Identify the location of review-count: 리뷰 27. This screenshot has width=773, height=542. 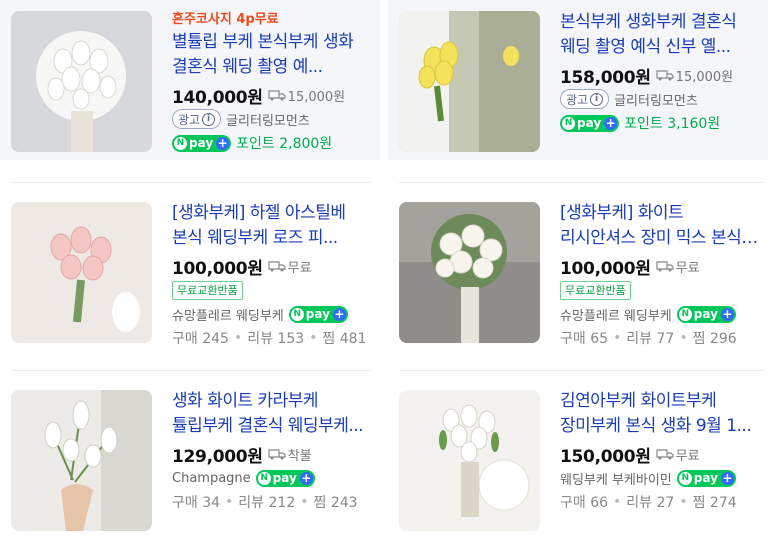
(650, 502).